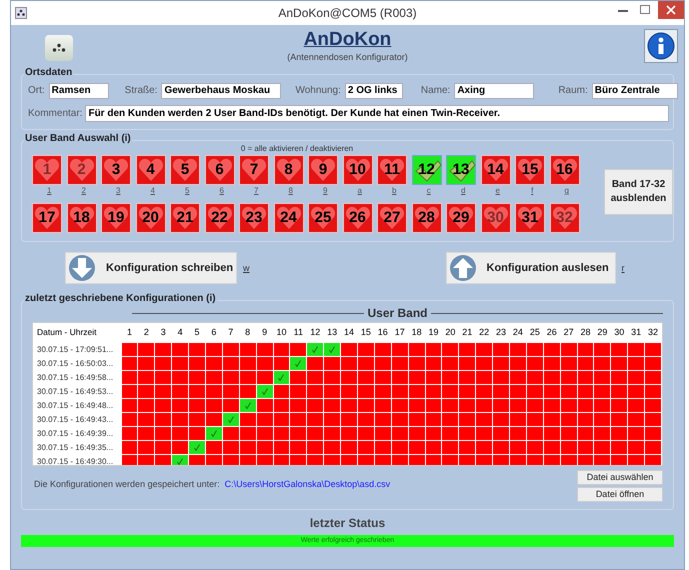 The width and height of the screenshot is (689, 570). What do you see at coordinates (501, 332) in the screenshot?
I see `column-header: 23` at bounding box center [501, 332].